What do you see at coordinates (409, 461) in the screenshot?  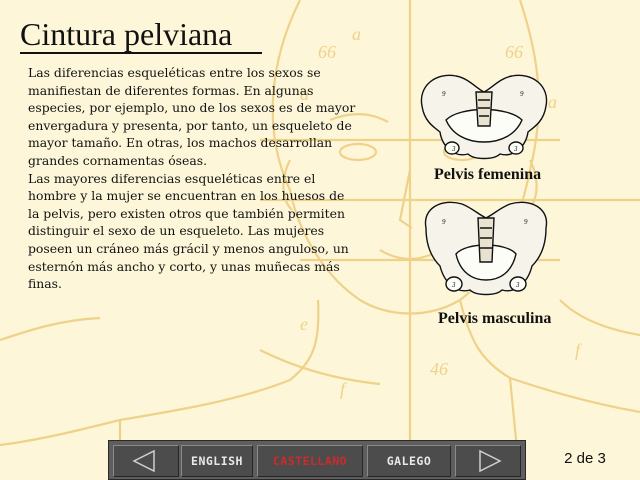 I see `language-galego-button: GALEGO` at bounding box center [409, 461].